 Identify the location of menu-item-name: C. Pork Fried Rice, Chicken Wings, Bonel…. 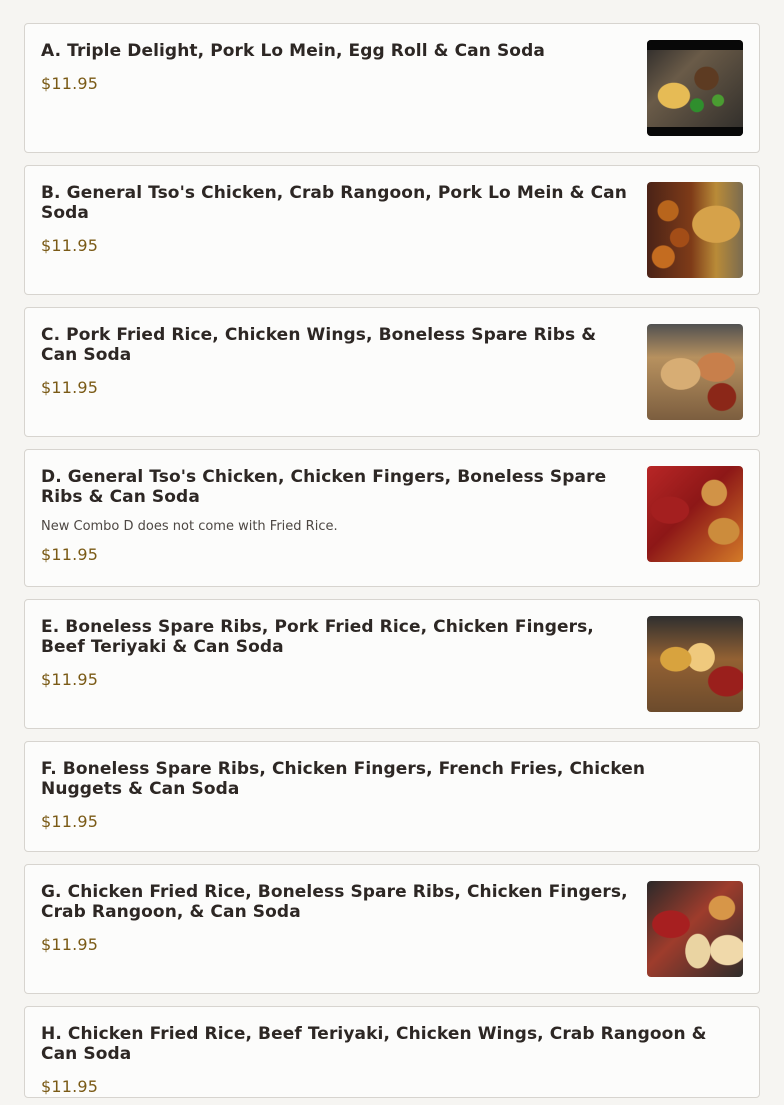
(319, 345).